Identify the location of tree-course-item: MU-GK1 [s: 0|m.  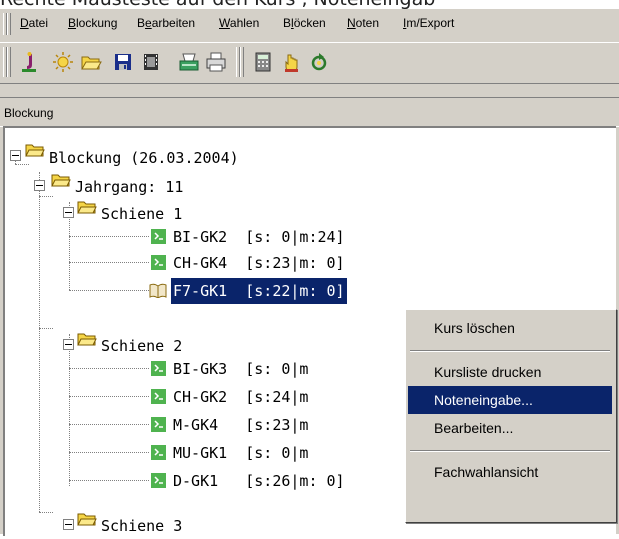
(240, 453).